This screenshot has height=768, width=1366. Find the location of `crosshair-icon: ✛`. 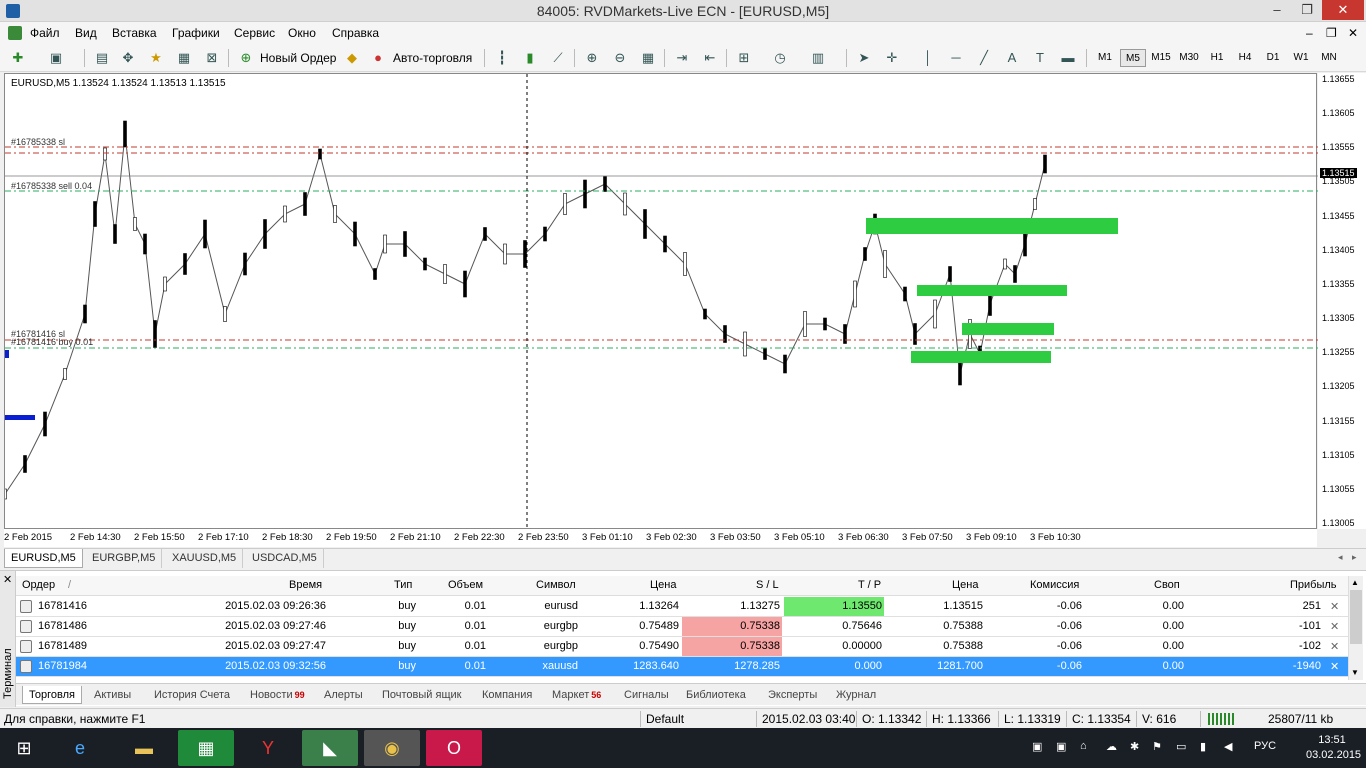

crosshair-icon: ✛ is located at coordinates (892, 58).